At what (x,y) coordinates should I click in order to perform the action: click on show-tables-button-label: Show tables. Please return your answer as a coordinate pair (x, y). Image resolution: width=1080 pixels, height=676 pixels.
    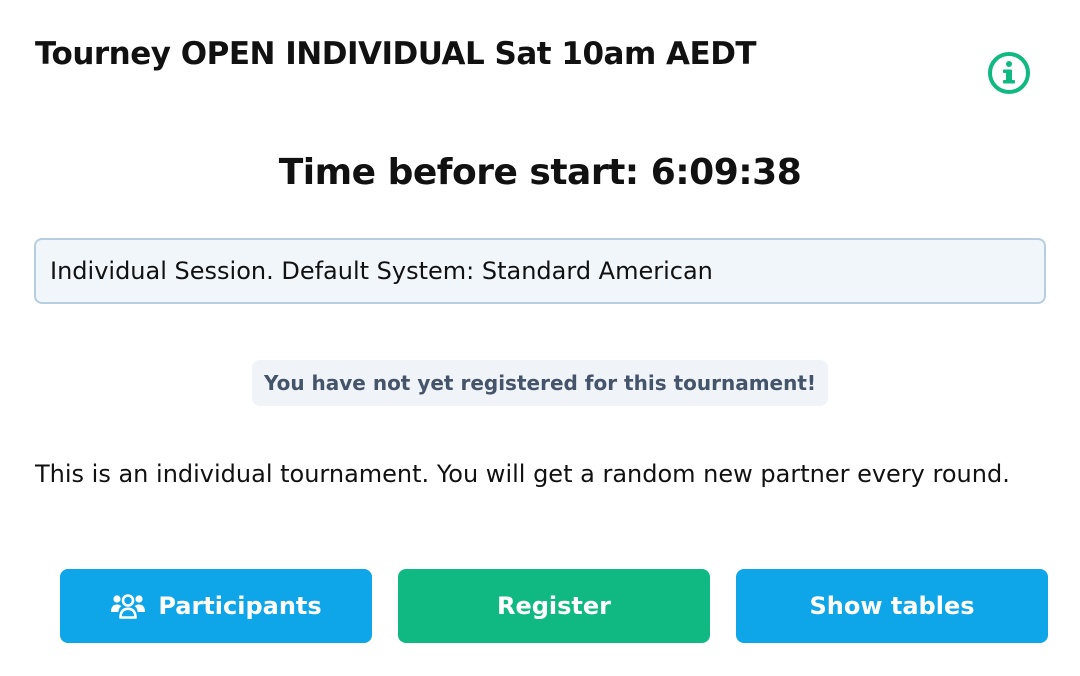
    Looking at the image, I should click on (892, 606).